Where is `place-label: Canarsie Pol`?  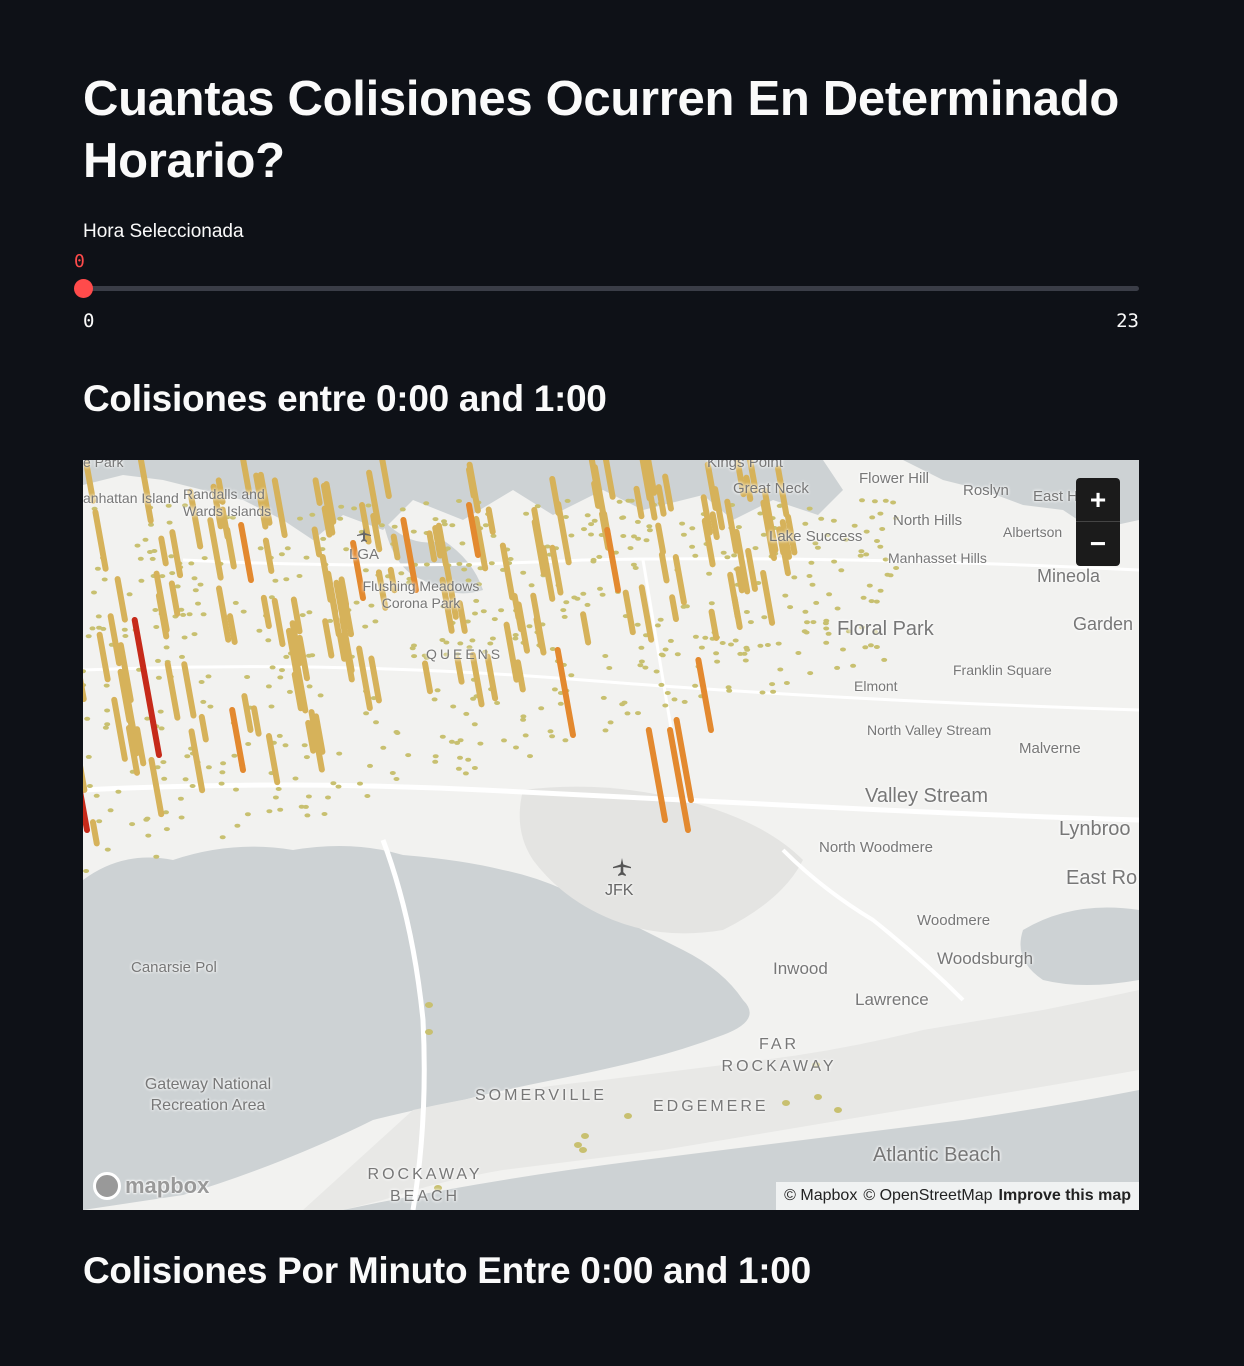 place-label: Canarsie Pol is located at coordinates (174, 967).